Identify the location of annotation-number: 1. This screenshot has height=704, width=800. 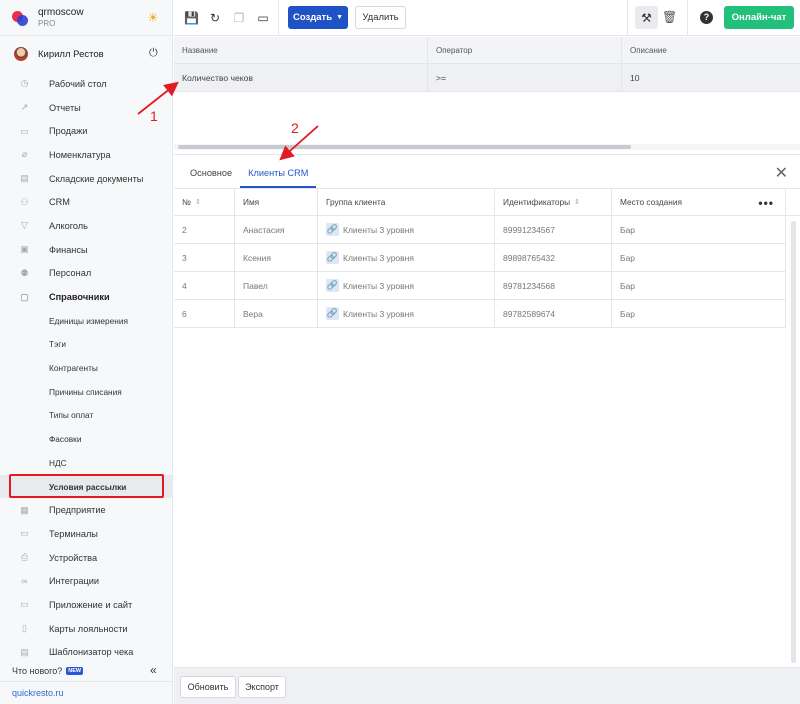
(154, 116).